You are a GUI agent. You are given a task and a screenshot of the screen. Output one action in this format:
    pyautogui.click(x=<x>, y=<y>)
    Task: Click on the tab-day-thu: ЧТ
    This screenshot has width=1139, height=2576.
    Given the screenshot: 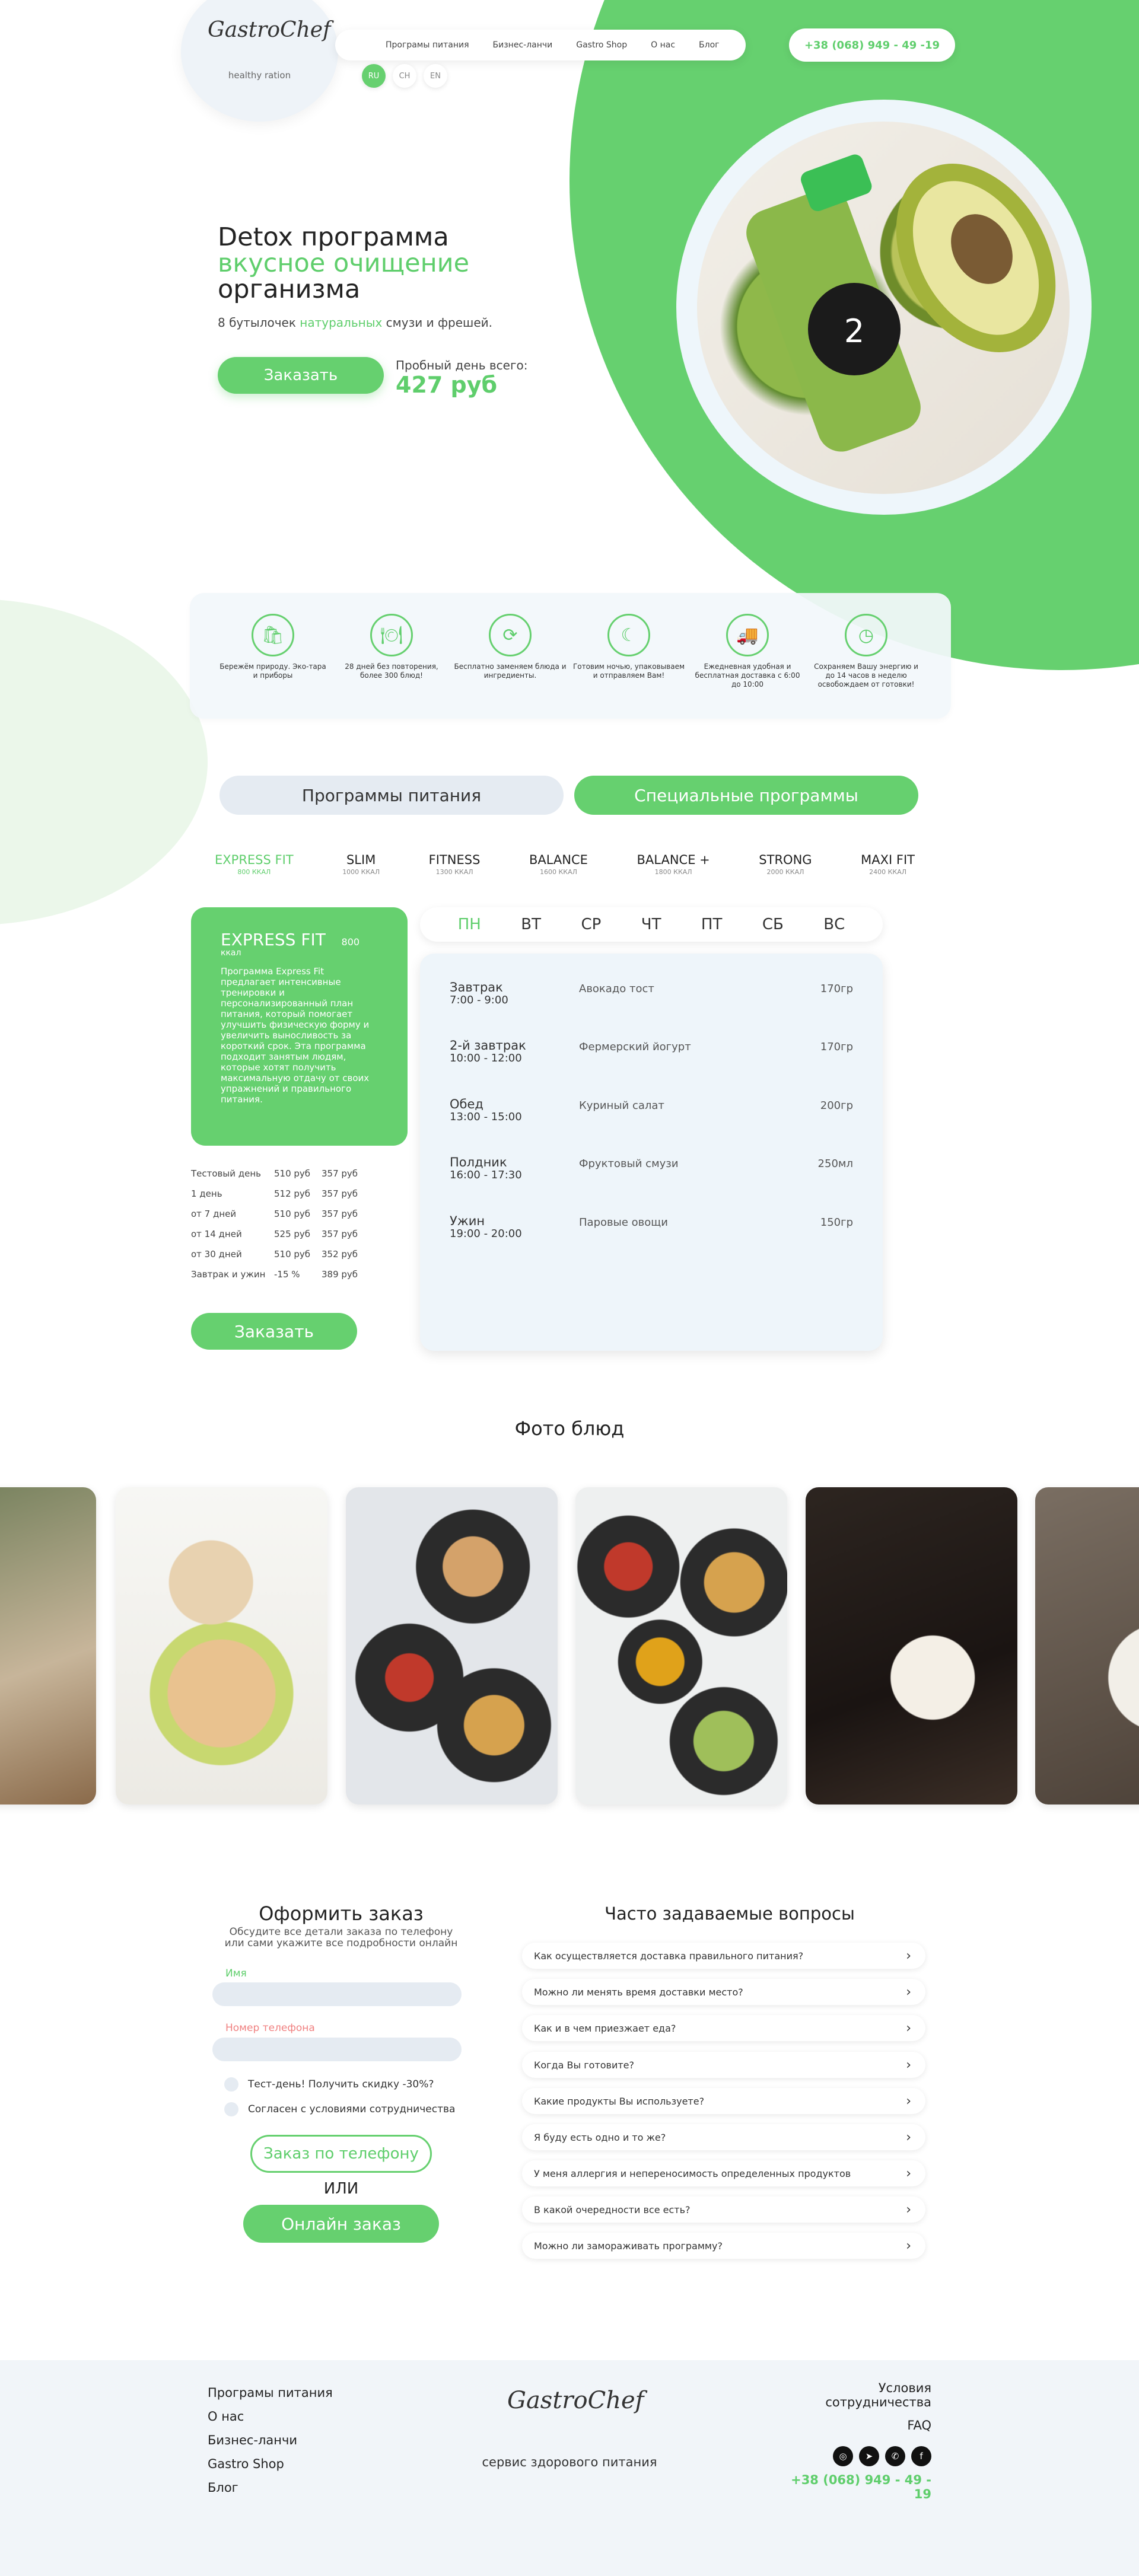 What is the action you would take?
    pyautogui.click(x=651, y=924)
    